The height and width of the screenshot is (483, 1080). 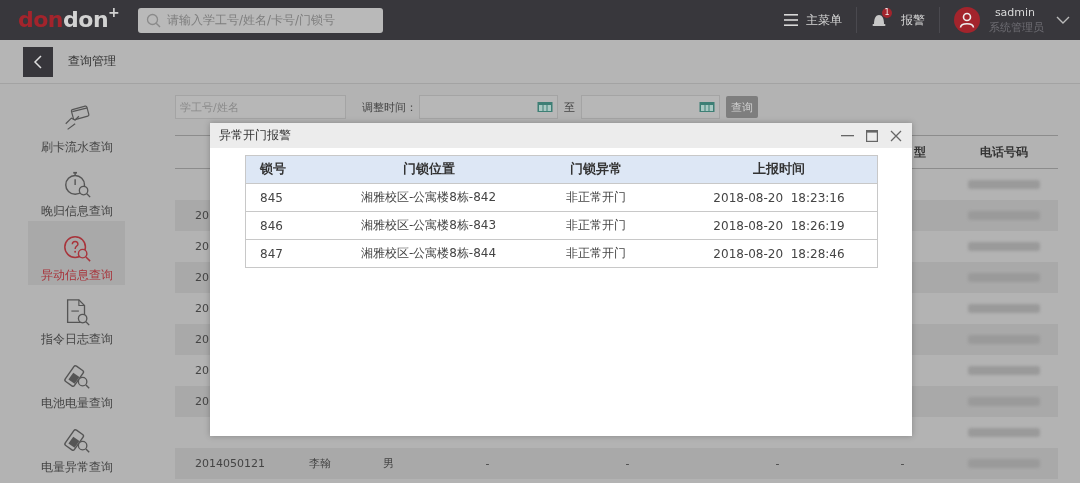 I want to click on table-cell-text: 846, so click(x=271, y=225).